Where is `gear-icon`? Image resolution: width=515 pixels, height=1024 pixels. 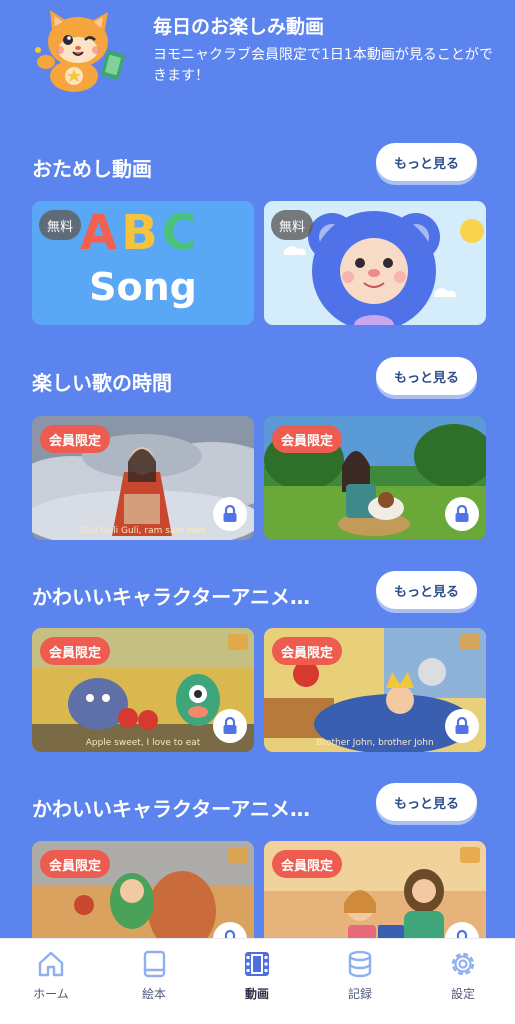 gear-icon is located at coordinates (463, 964).